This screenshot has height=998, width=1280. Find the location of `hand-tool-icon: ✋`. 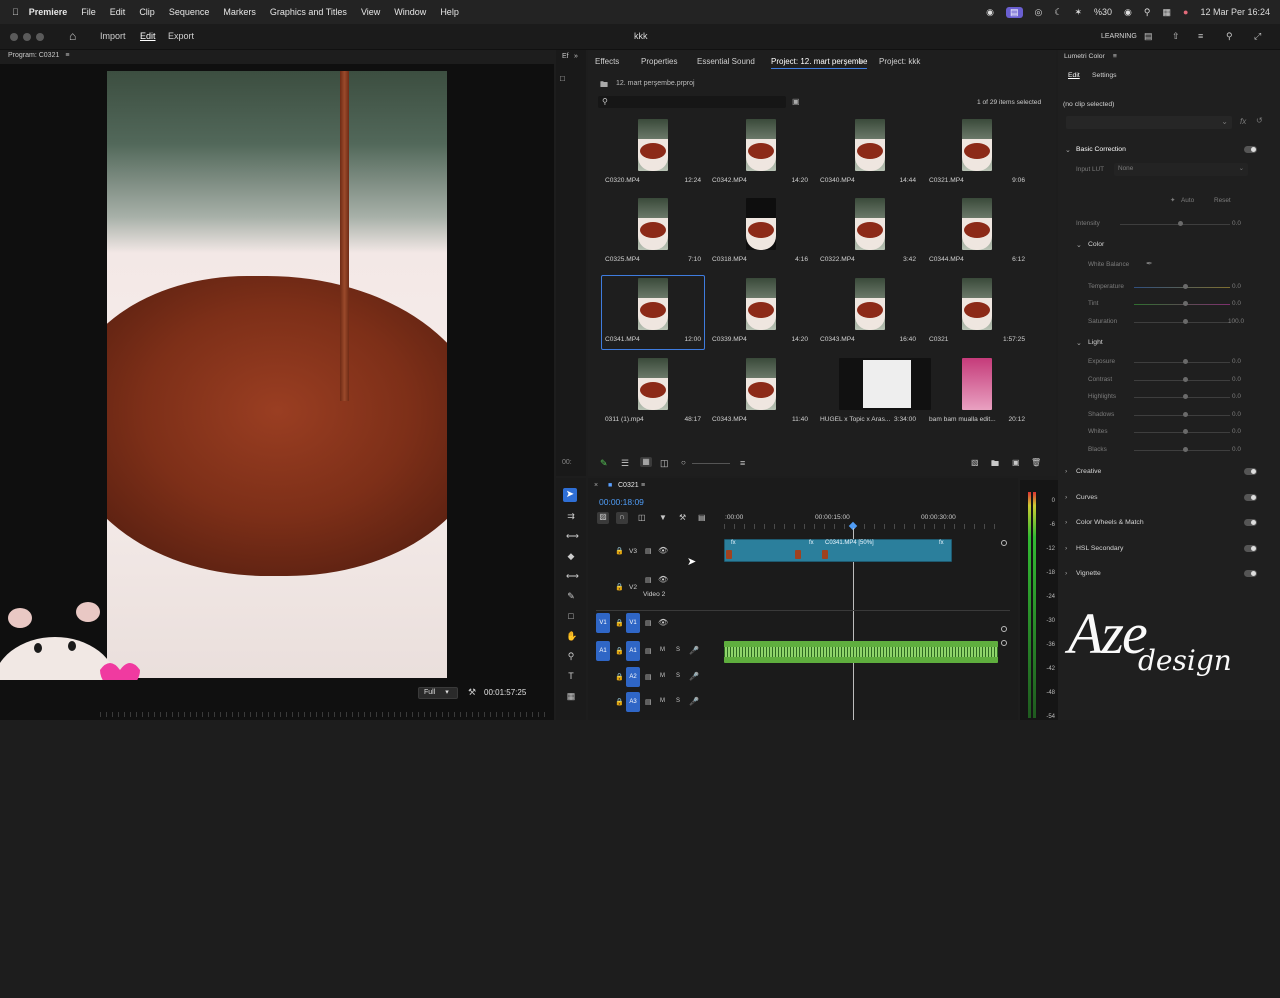

hand-tool-icon: ✋ is located at coordinates (571, 636).